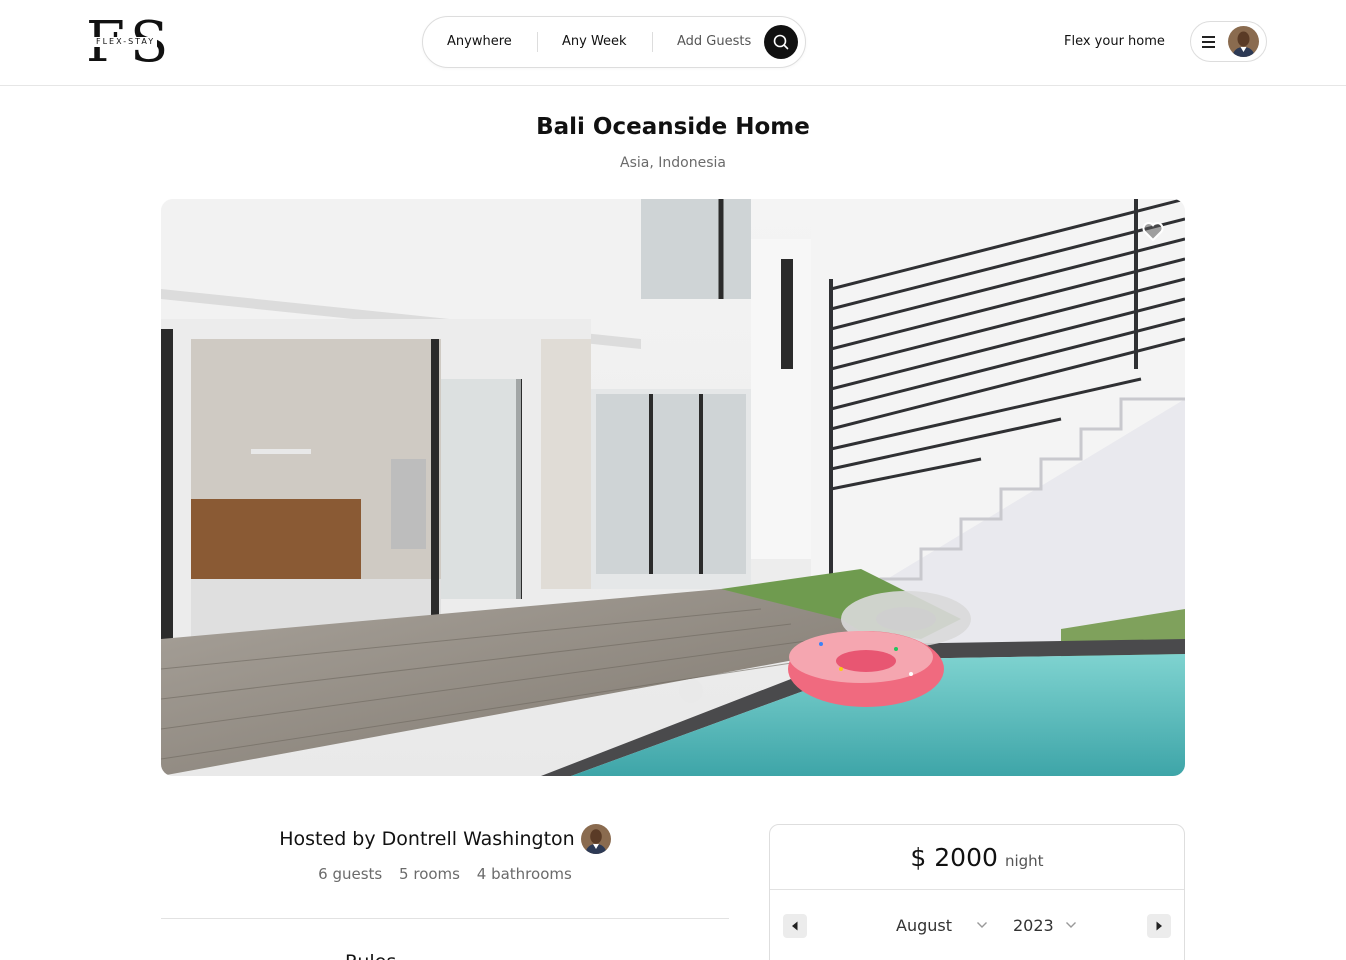  Describe the element at coordinates (673, 127) in the screenshot. I see `listing-title: Bali Oceanside Home` at that location.